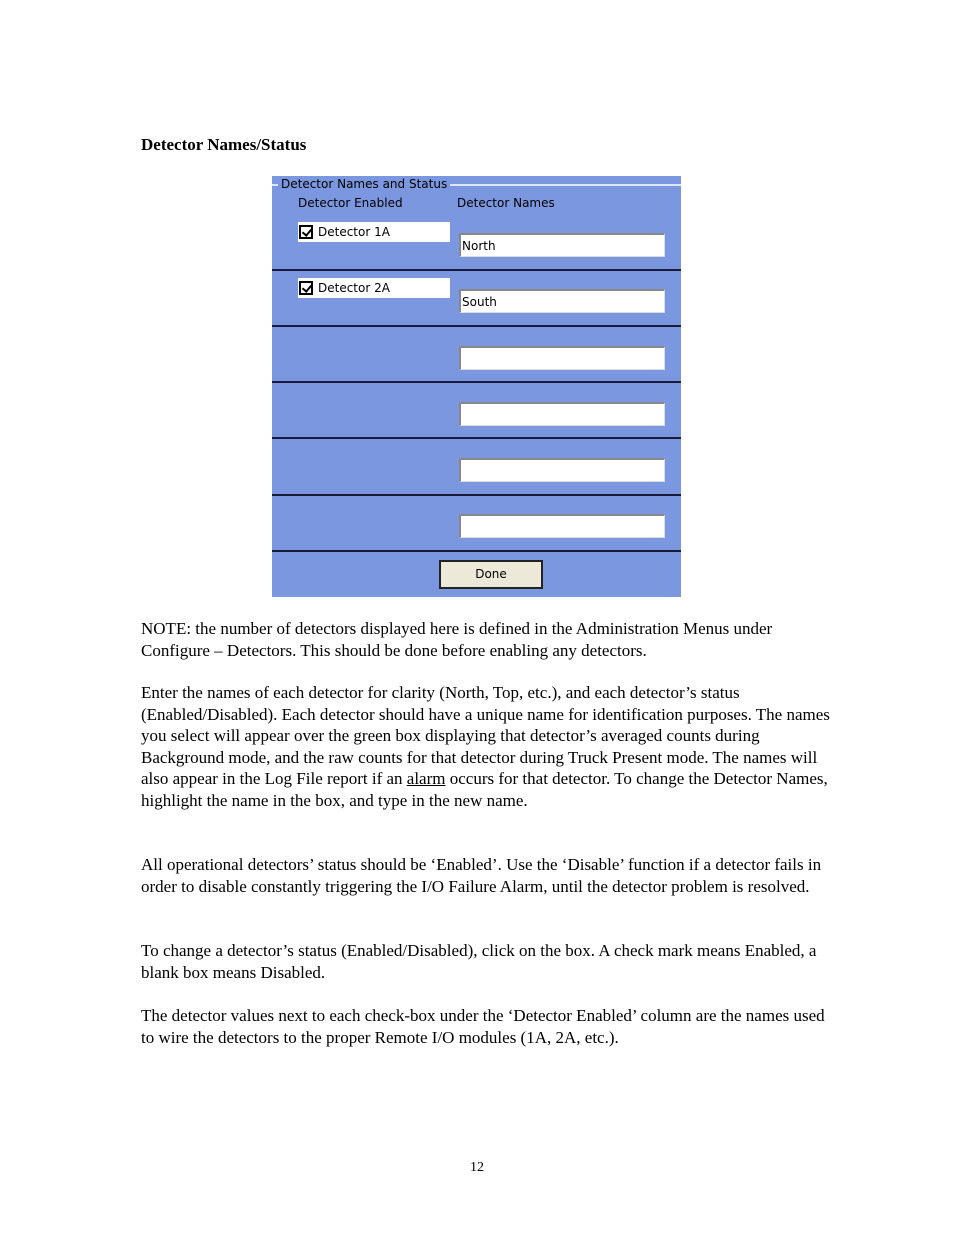 This screenshot has width=954, height=1235. Describe the element at coordinates (364, 184) in the screenshot. I see `group-title: Detector Names and Status` at that location.